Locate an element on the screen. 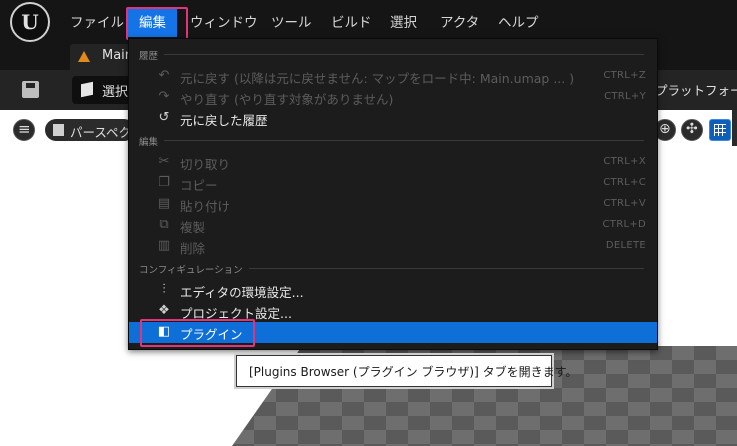 This screenshot has width=737, height=446. menu-undo-shortcut: CTRL+Z is located at coordinates (624, 75).